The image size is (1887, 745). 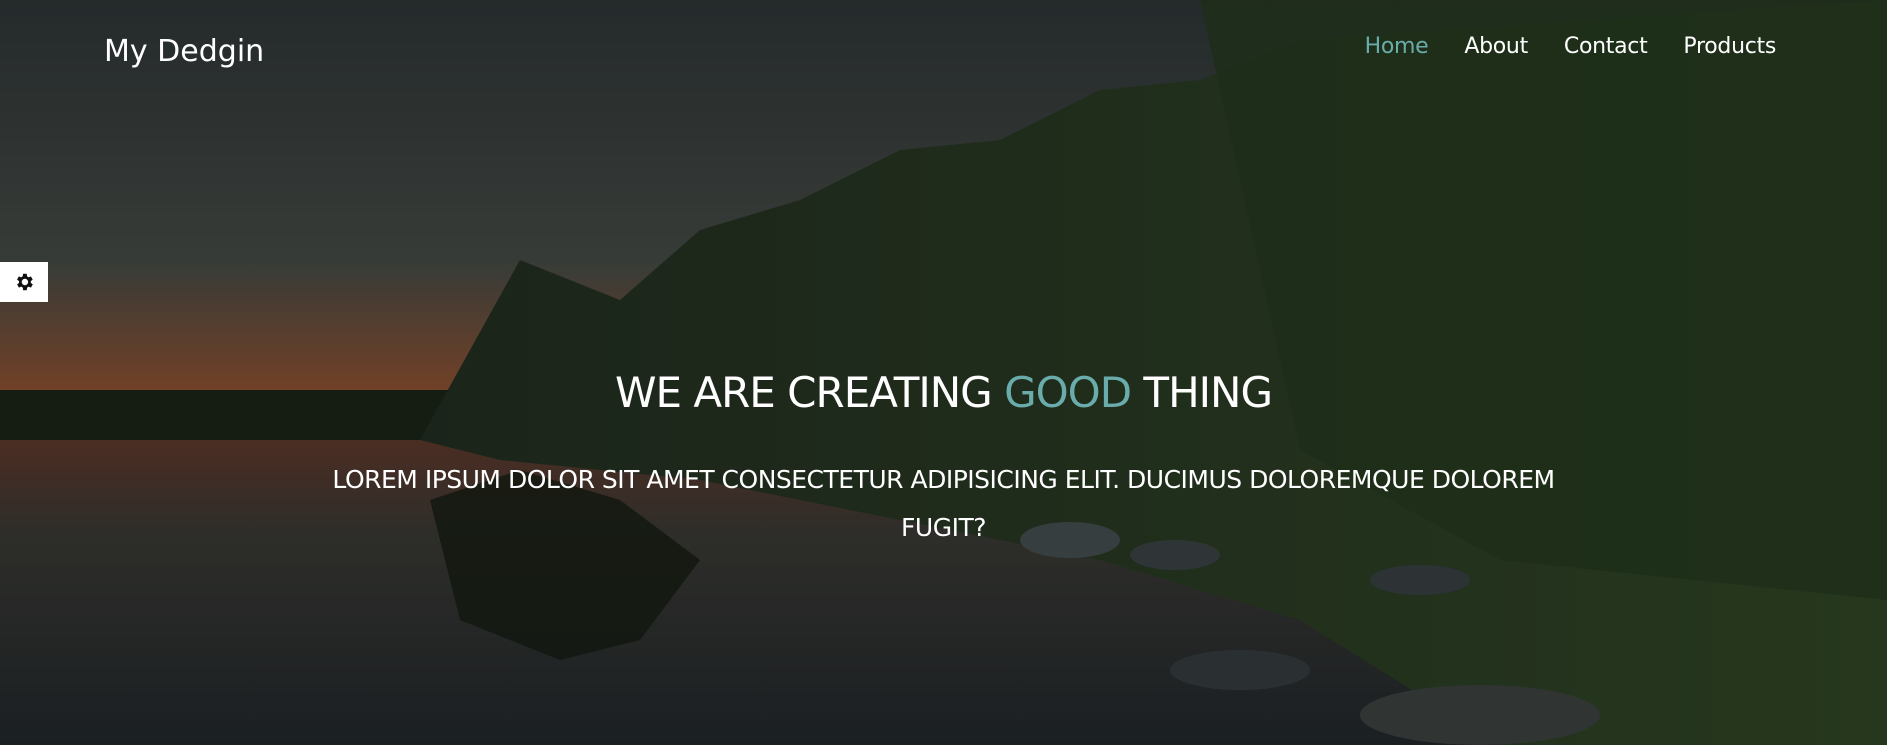 I want to click on nav-item-home: Home, so click(x=1397, y=46).